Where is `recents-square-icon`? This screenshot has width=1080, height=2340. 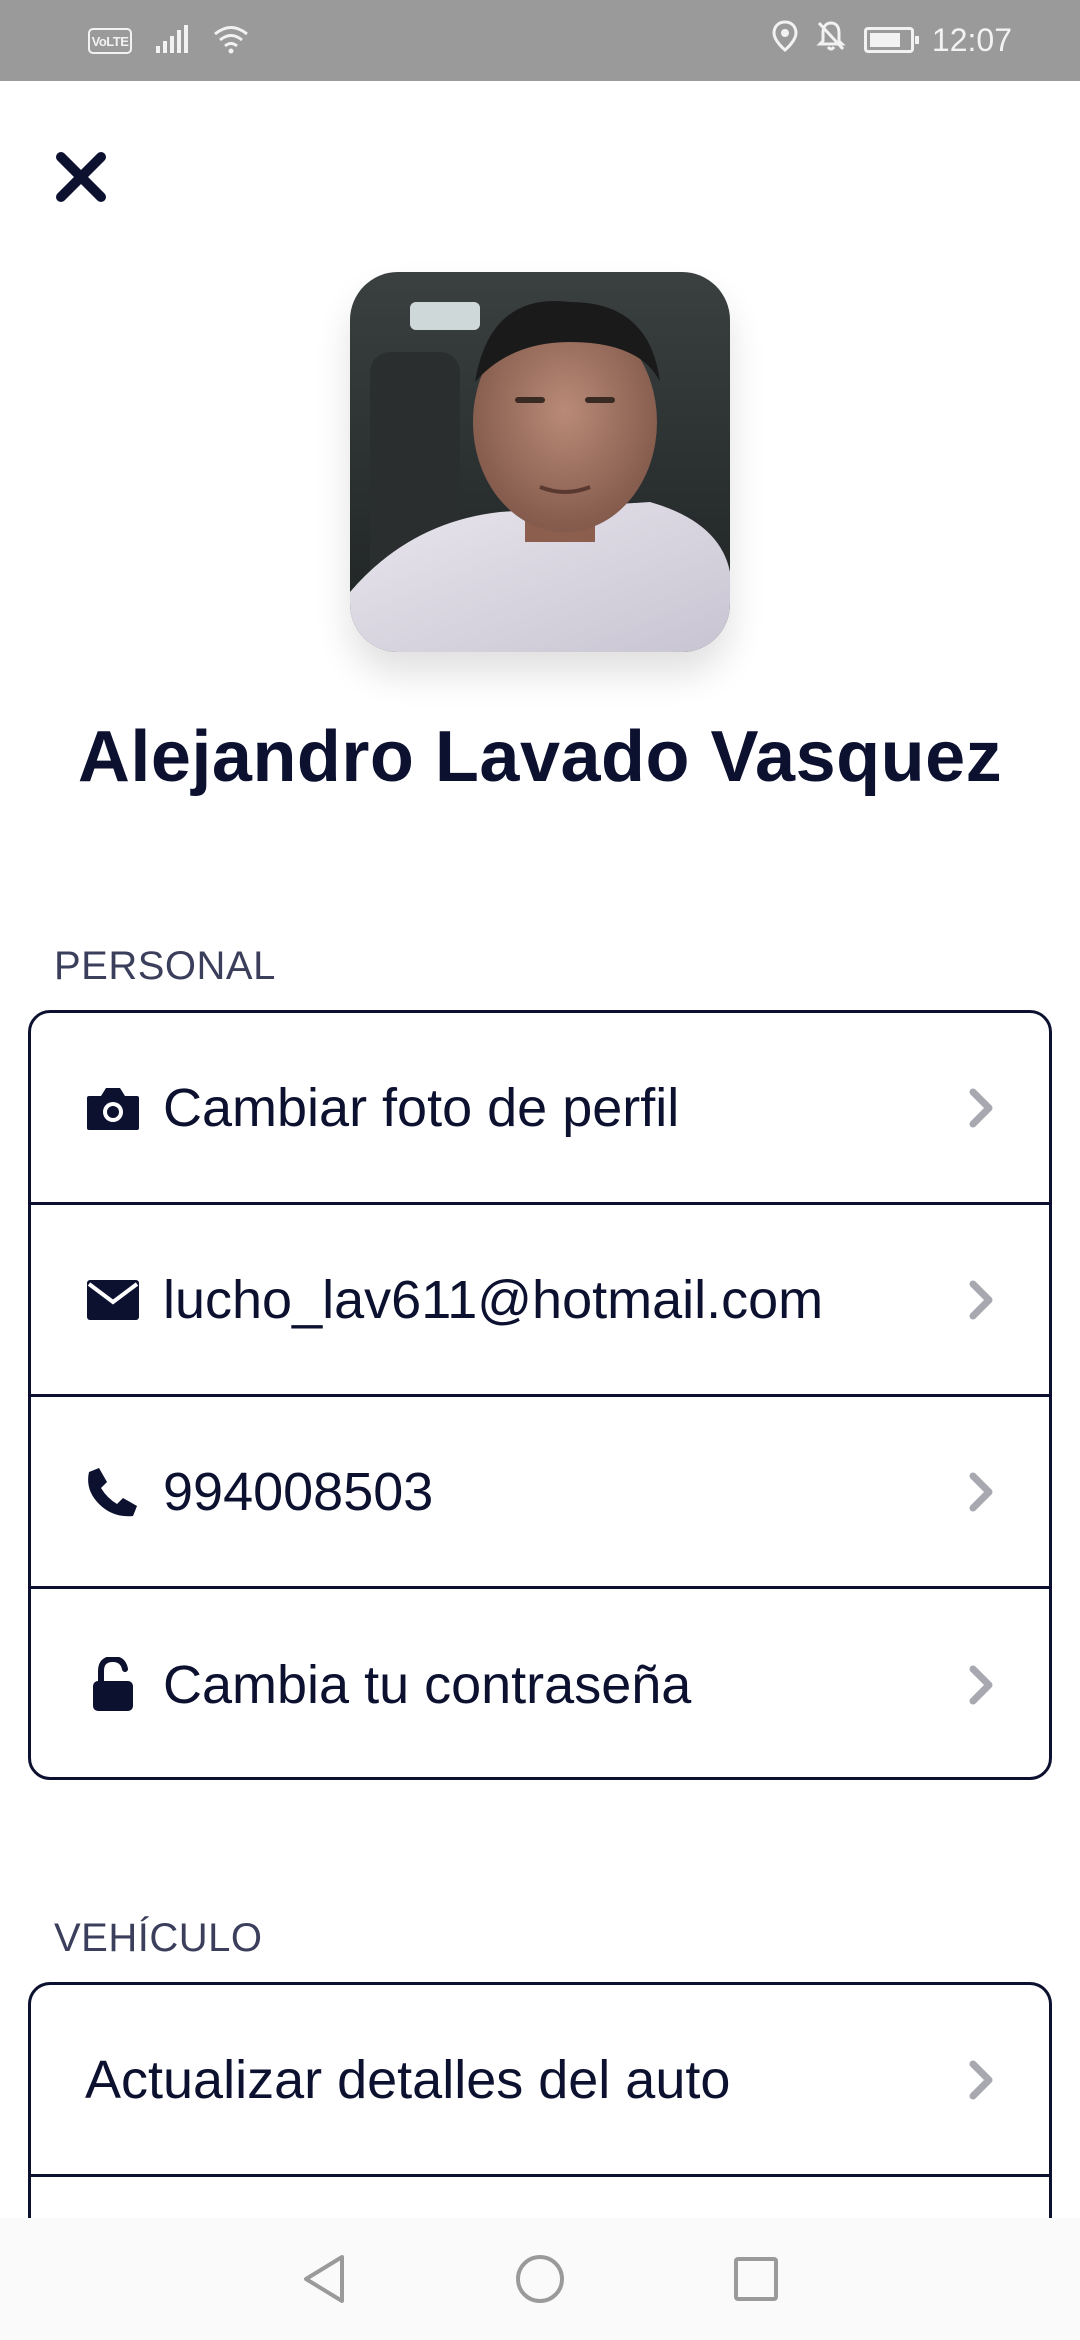
recents-square-icon is located at coordinates (756, 2279).